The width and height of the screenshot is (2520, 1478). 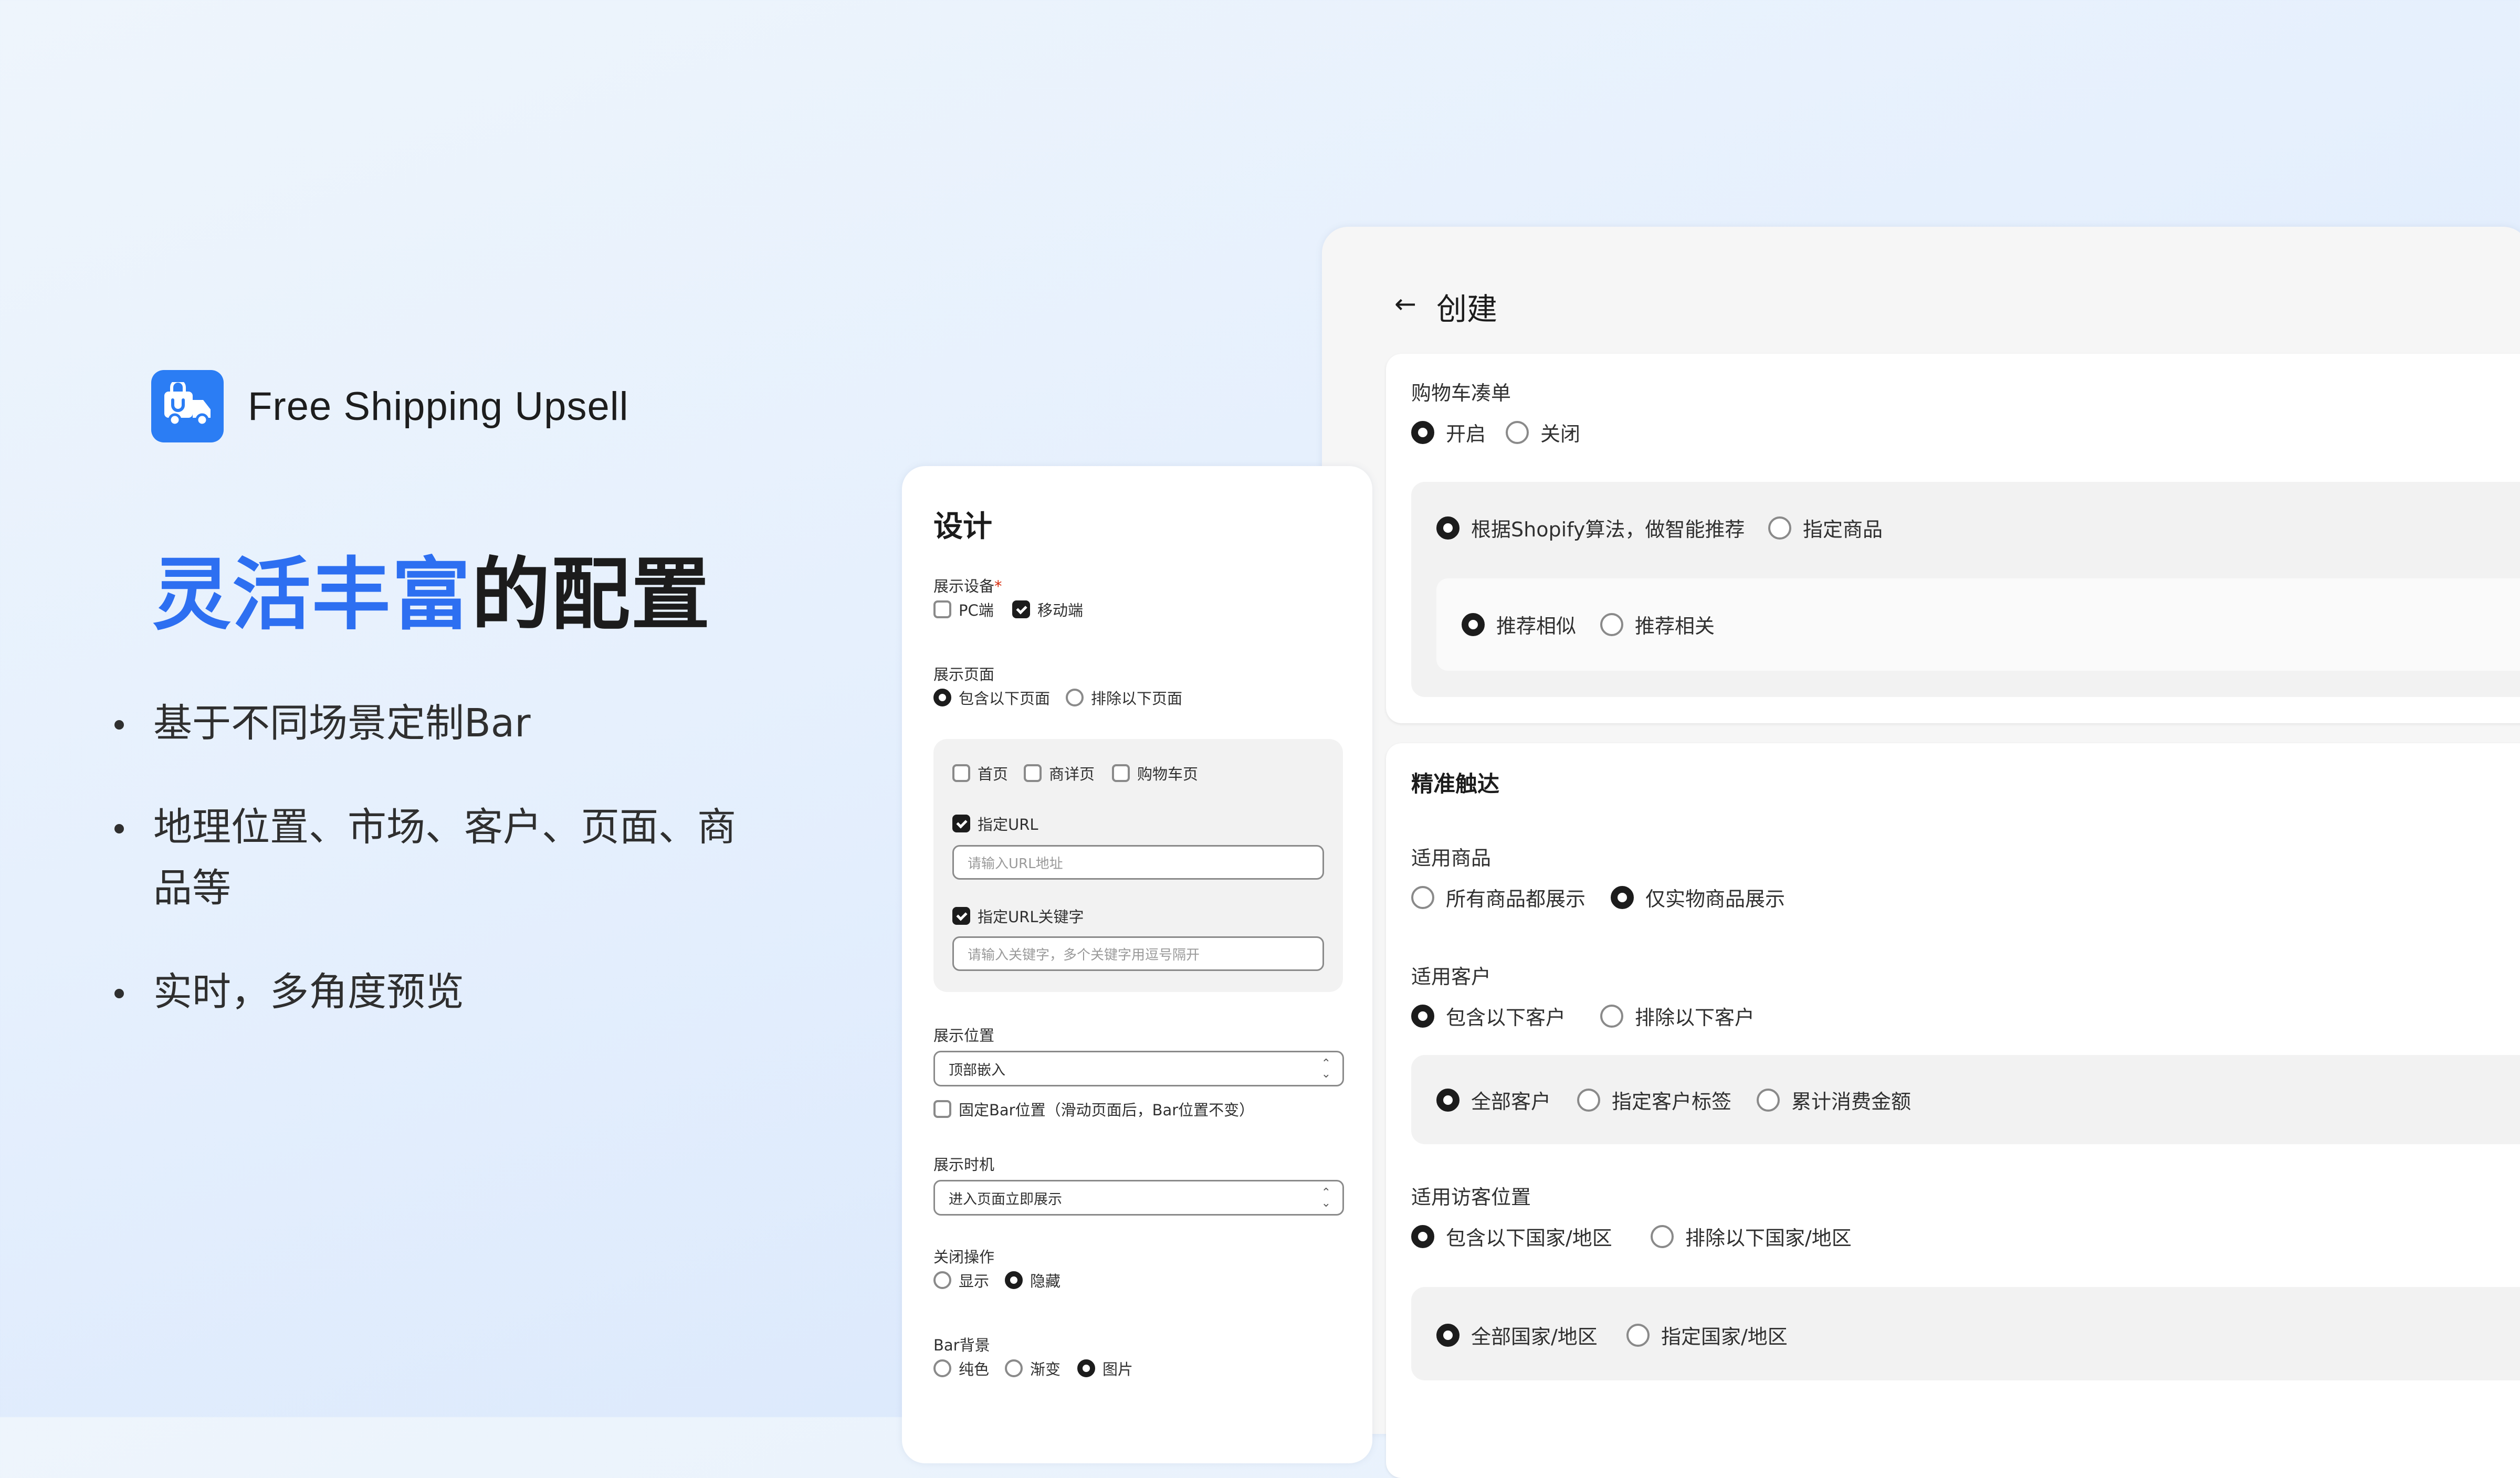 I want to click on region-scope-box: 全部国家/地区 指定国家/地区, so click(x=1965, y=1334).